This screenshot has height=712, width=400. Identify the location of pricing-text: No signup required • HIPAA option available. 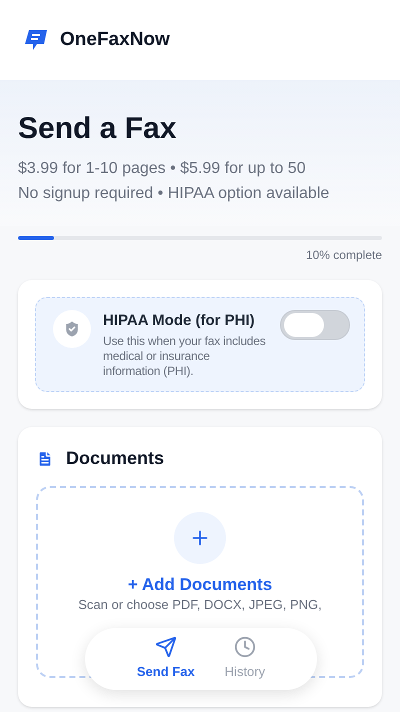
(174, 194).